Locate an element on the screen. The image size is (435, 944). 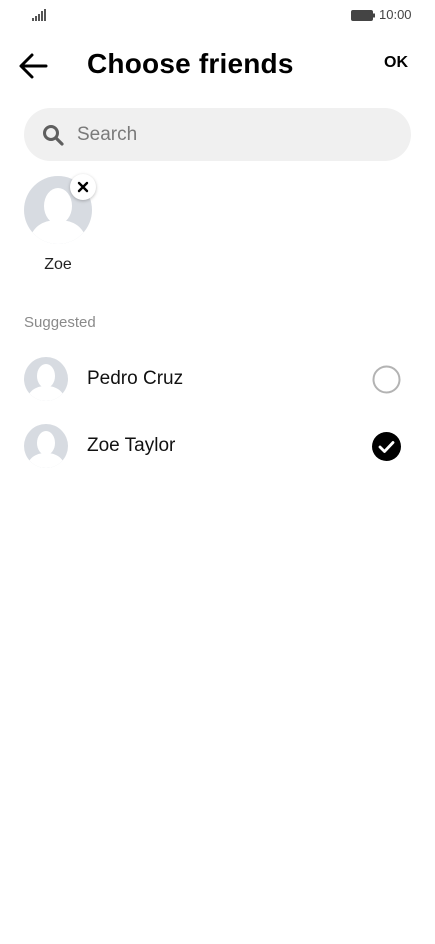
friend-row-zoe-taylor: Zoe Taylor is located at coordinates (217, 446).